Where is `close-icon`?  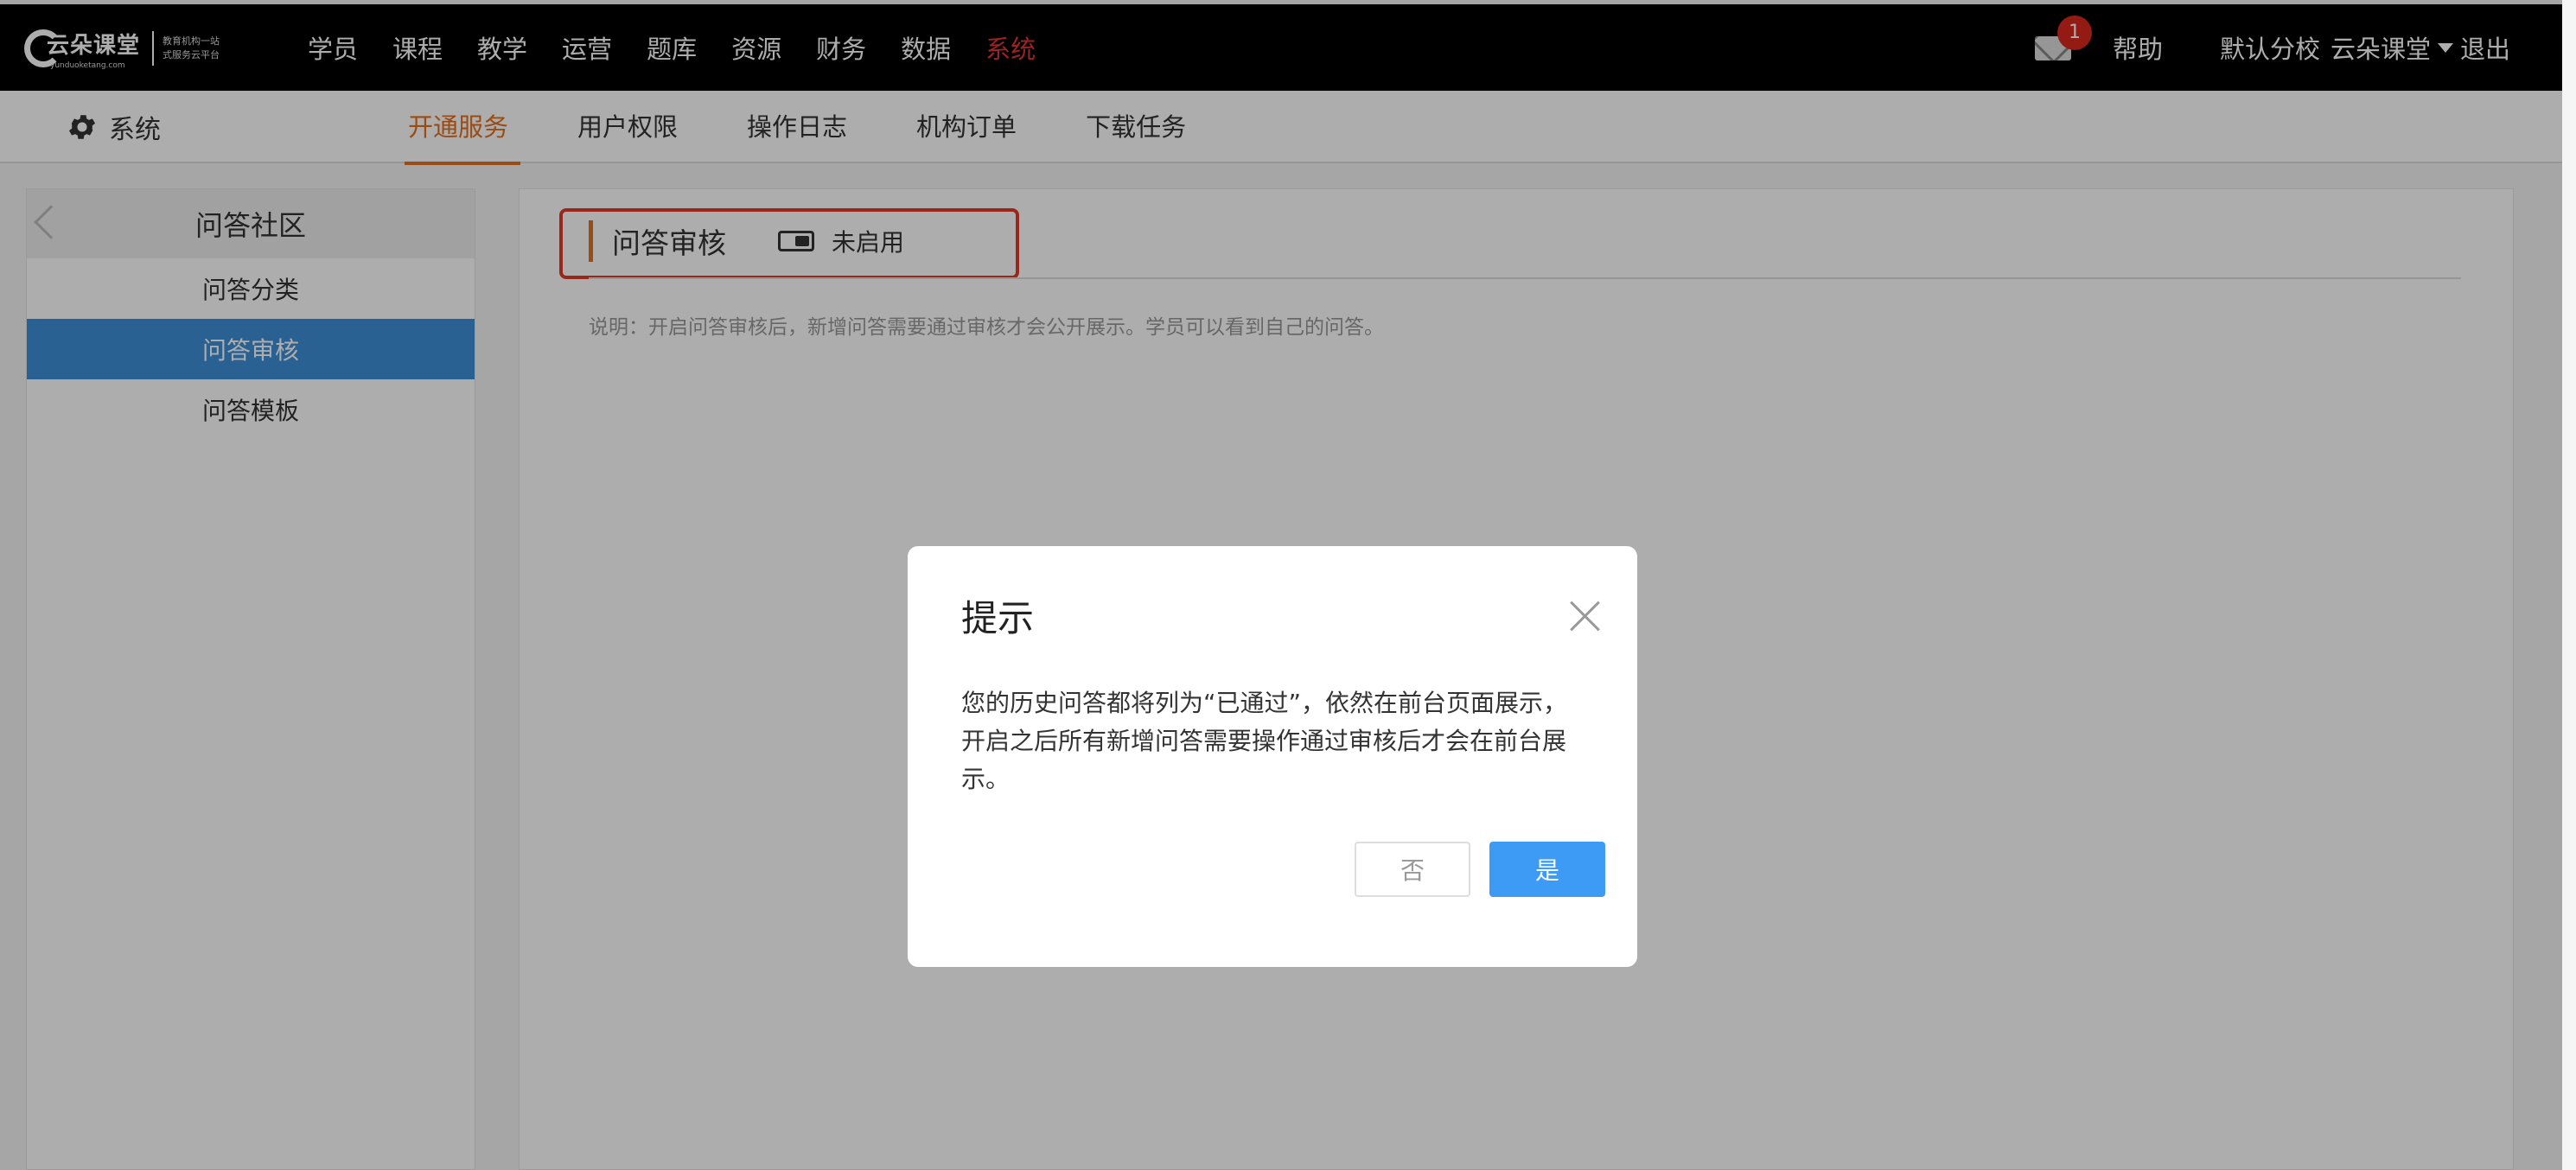 close-icon is located at coordinates (1585, 616).